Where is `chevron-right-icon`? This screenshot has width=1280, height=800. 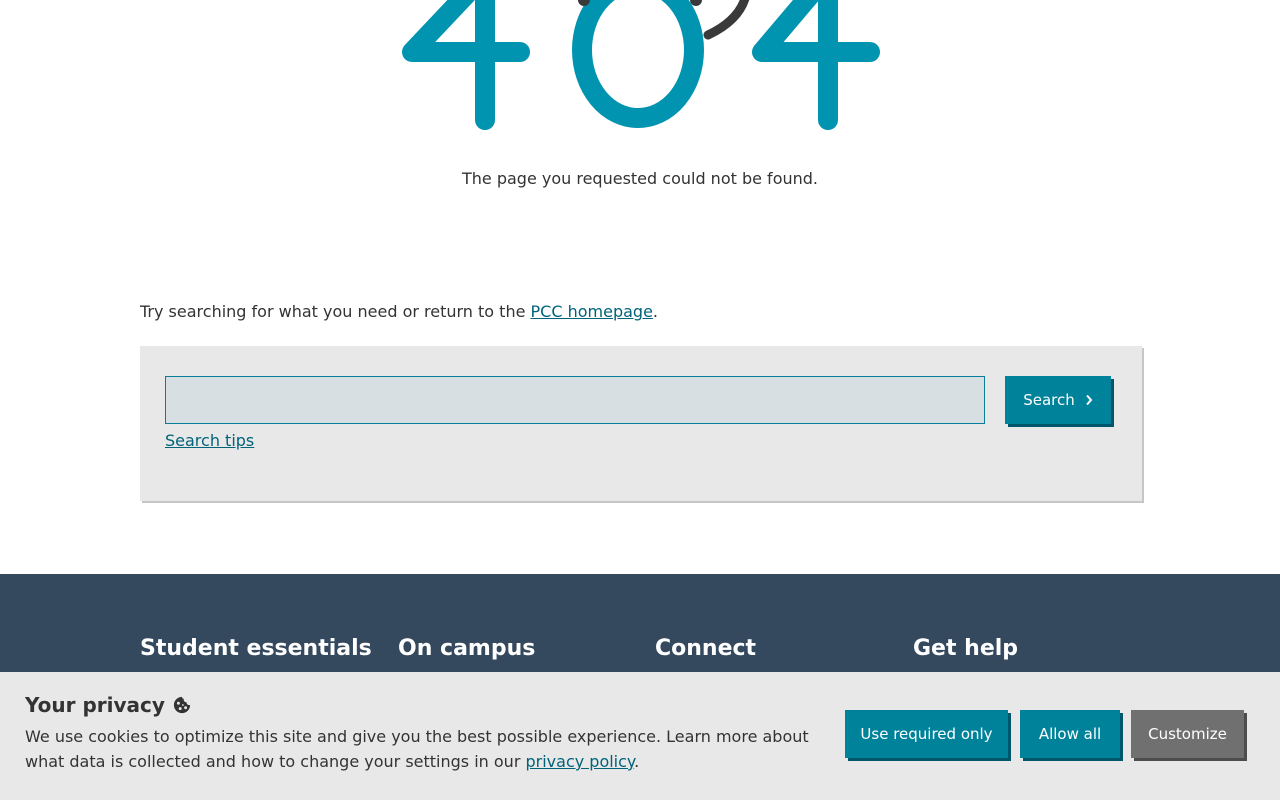 chevron-right-icon is located at coordinates (1089, 400).